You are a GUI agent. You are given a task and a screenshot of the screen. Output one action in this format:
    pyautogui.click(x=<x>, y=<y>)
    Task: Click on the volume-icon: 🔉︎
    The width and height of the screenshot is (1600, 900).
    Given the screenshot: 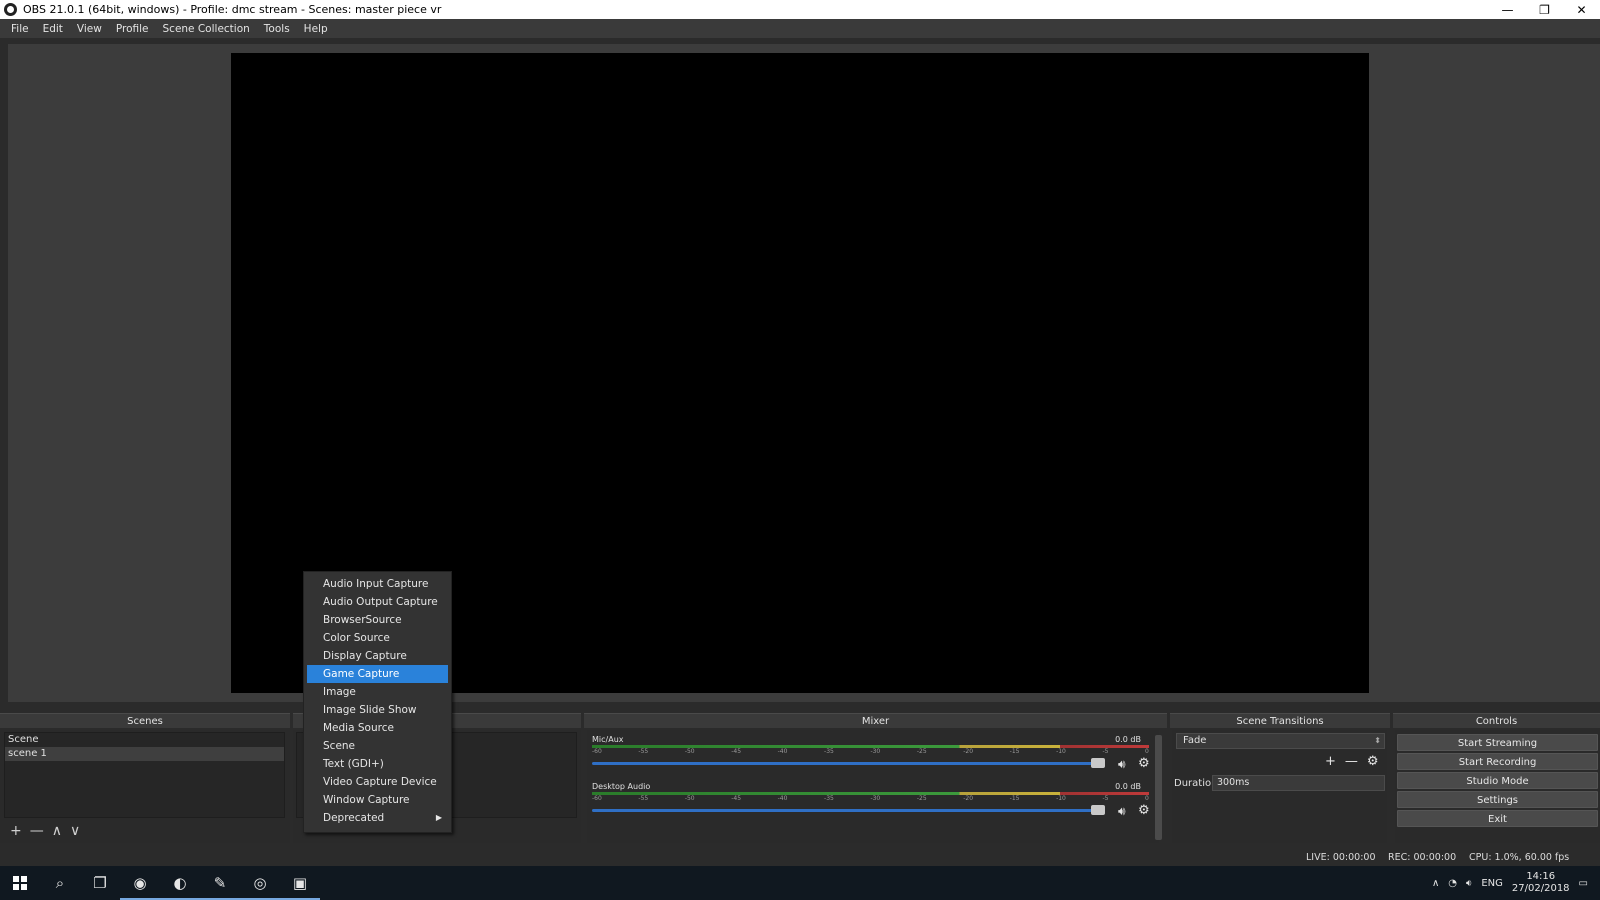 What is the action you would take?
    pyautogui.click(x=1469, y=883)
    